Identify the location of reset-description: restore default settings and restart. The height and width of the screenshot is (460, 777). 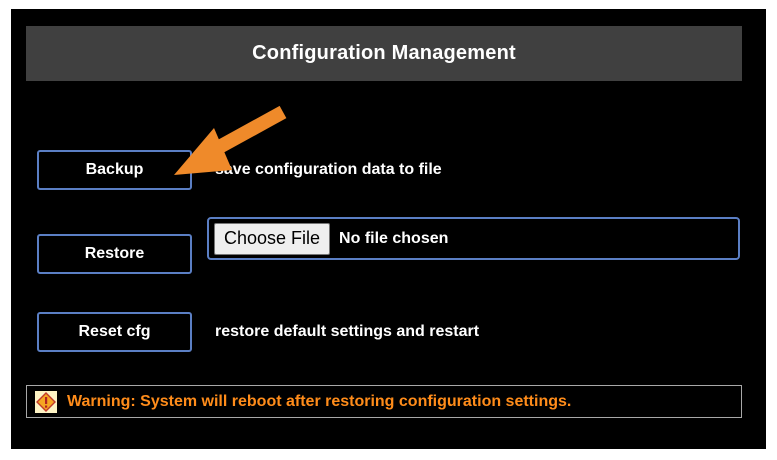
(347, 331).